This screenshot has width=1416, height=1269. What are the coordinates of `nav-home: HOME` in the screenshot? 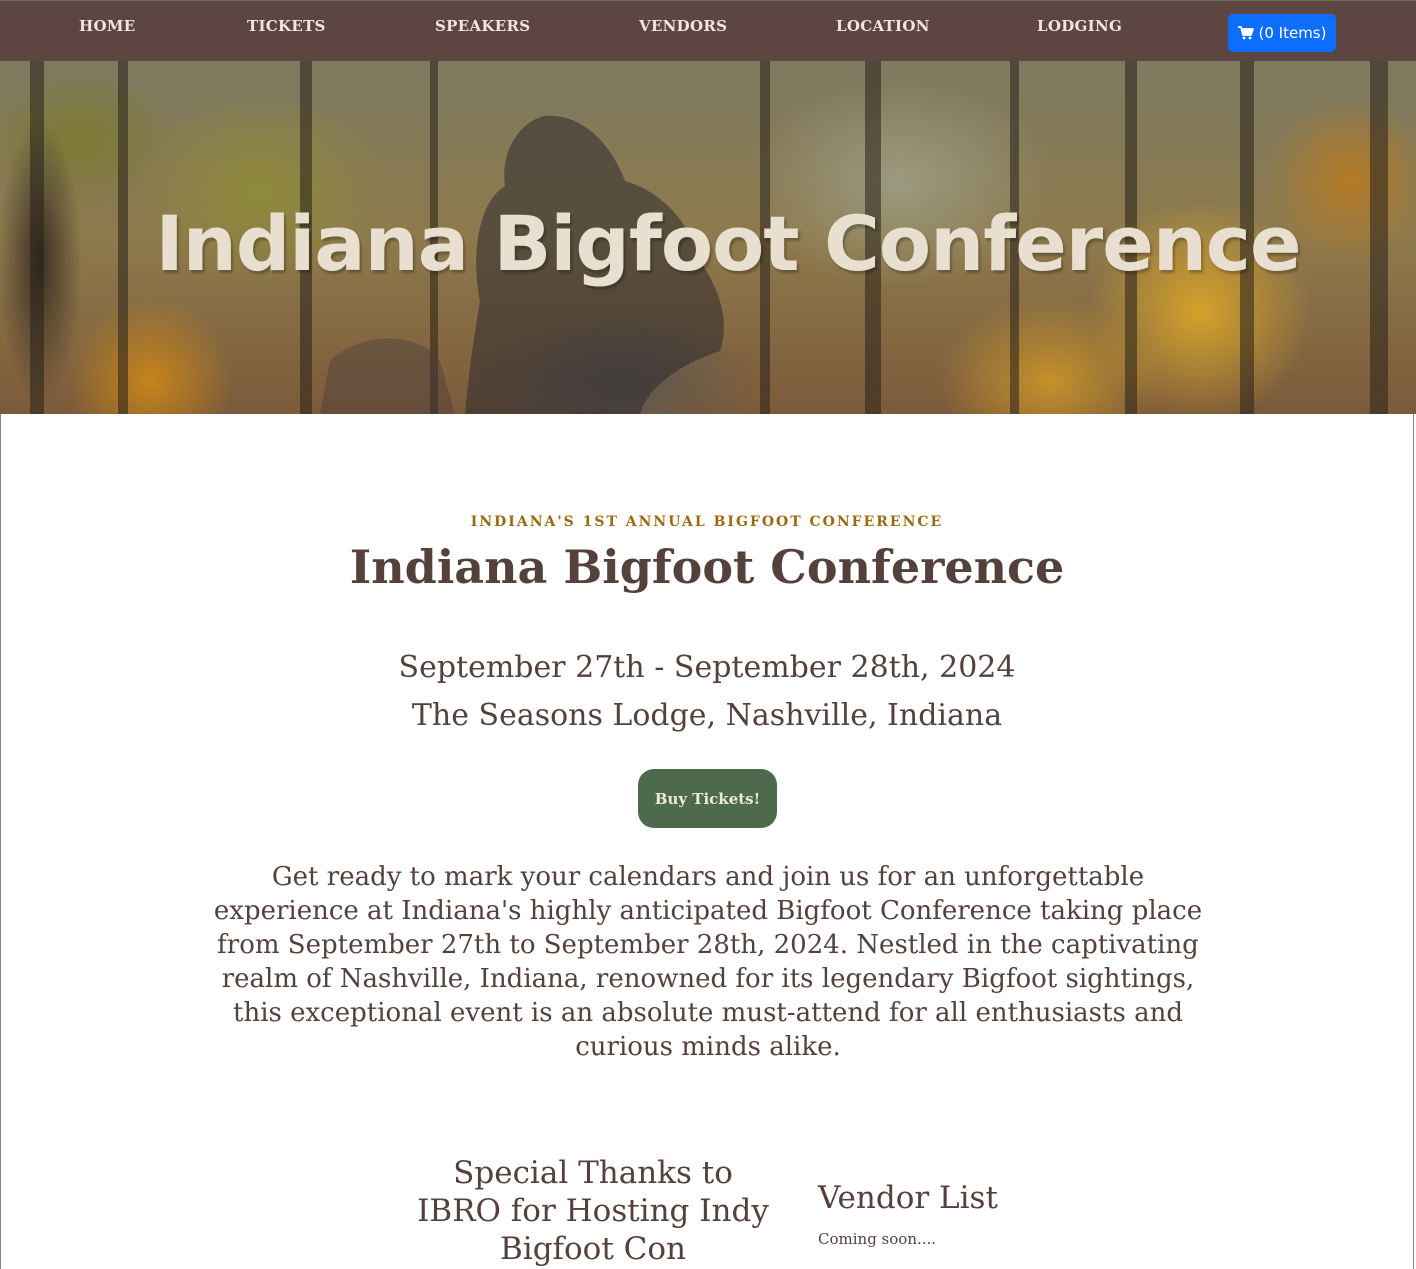 It's located at (107, 26).